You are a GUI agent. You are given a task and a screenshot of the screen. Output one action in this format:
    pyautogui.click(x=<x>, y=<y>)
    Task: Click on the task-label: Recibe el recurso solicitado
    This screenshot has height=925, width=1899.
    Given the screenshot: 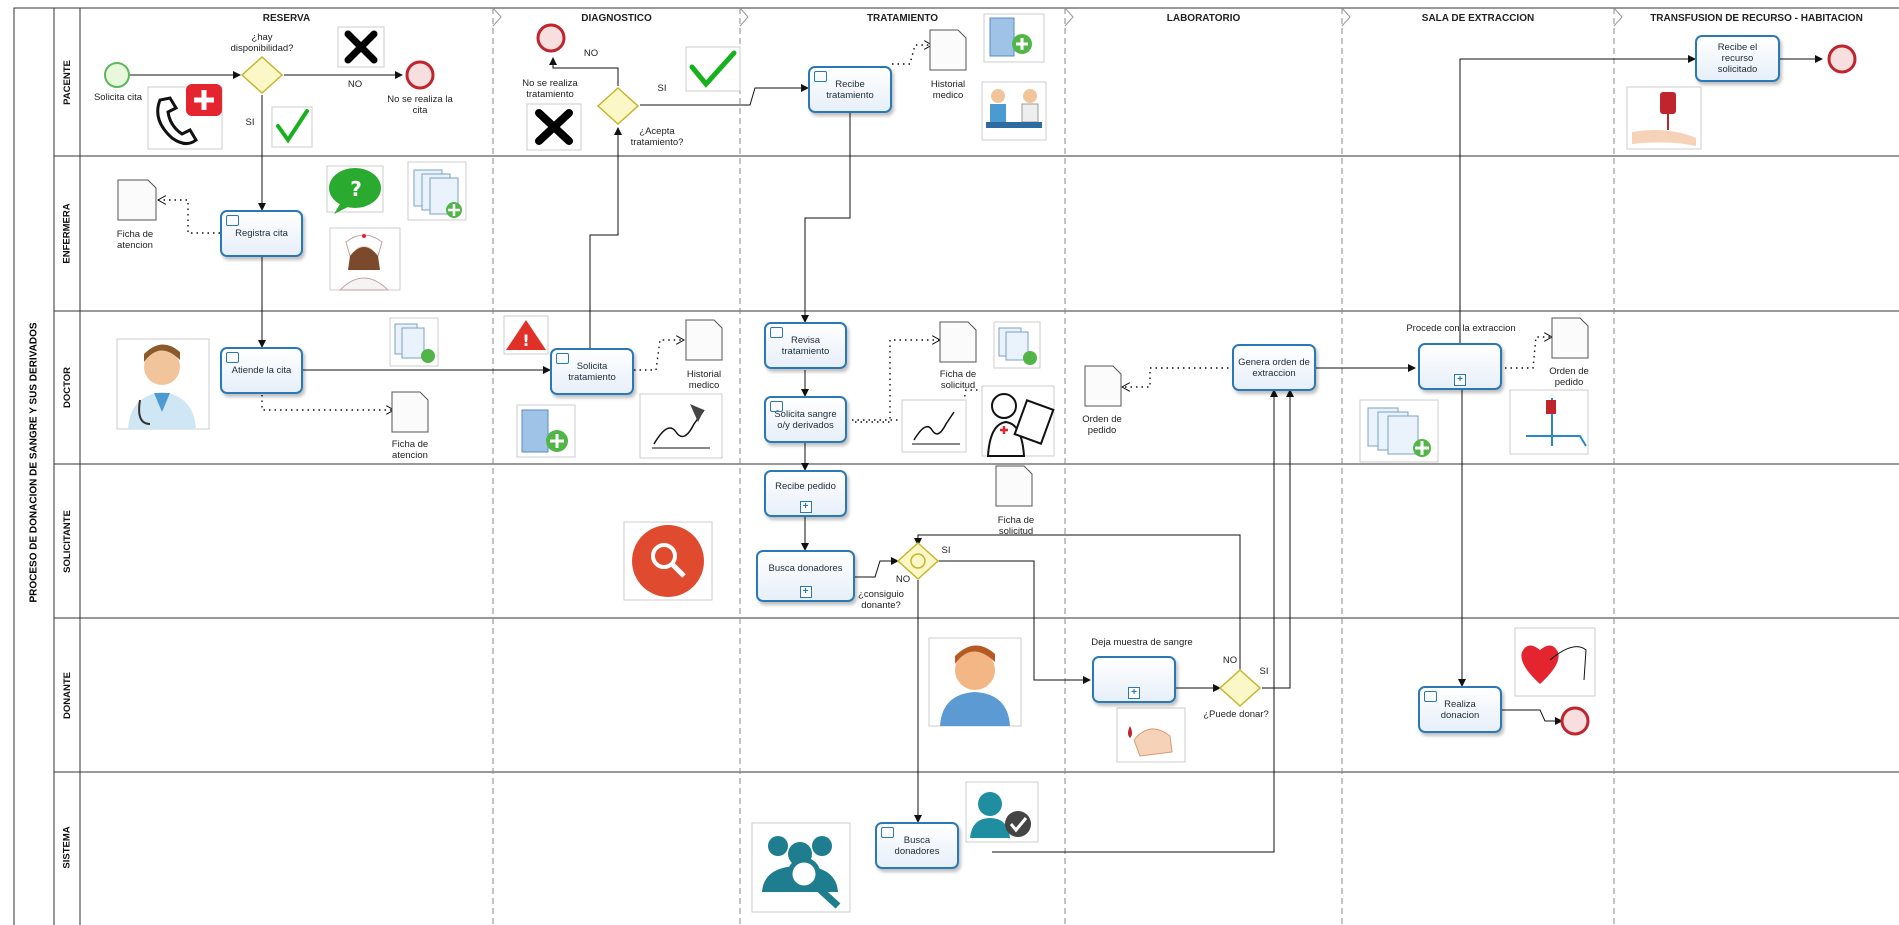 What is the action you would take?
    pyautogui.click(x=1737, y=58)
    